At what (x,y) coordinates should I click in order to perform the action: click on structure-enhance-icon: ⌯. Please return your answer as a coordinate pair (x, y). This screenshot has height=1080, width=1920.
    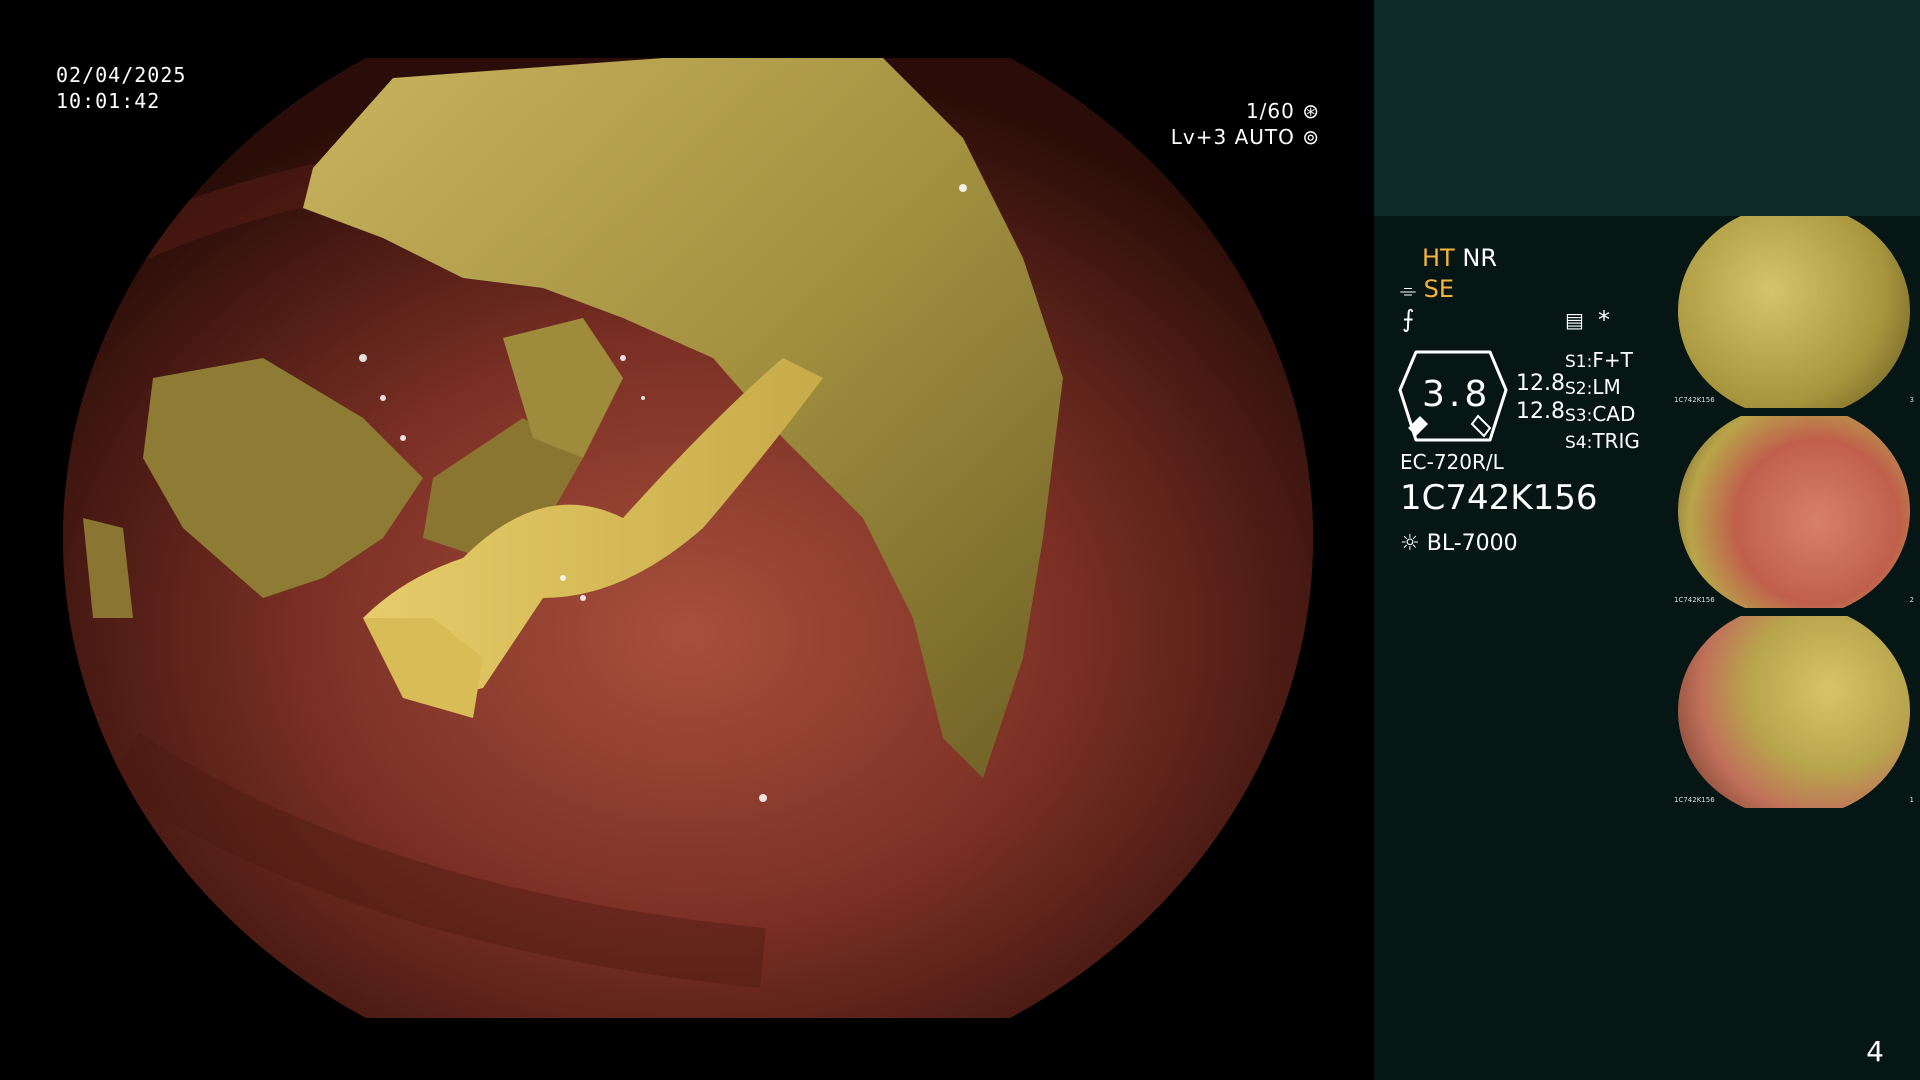
    Looking at the image, I should click on (1408, 290).